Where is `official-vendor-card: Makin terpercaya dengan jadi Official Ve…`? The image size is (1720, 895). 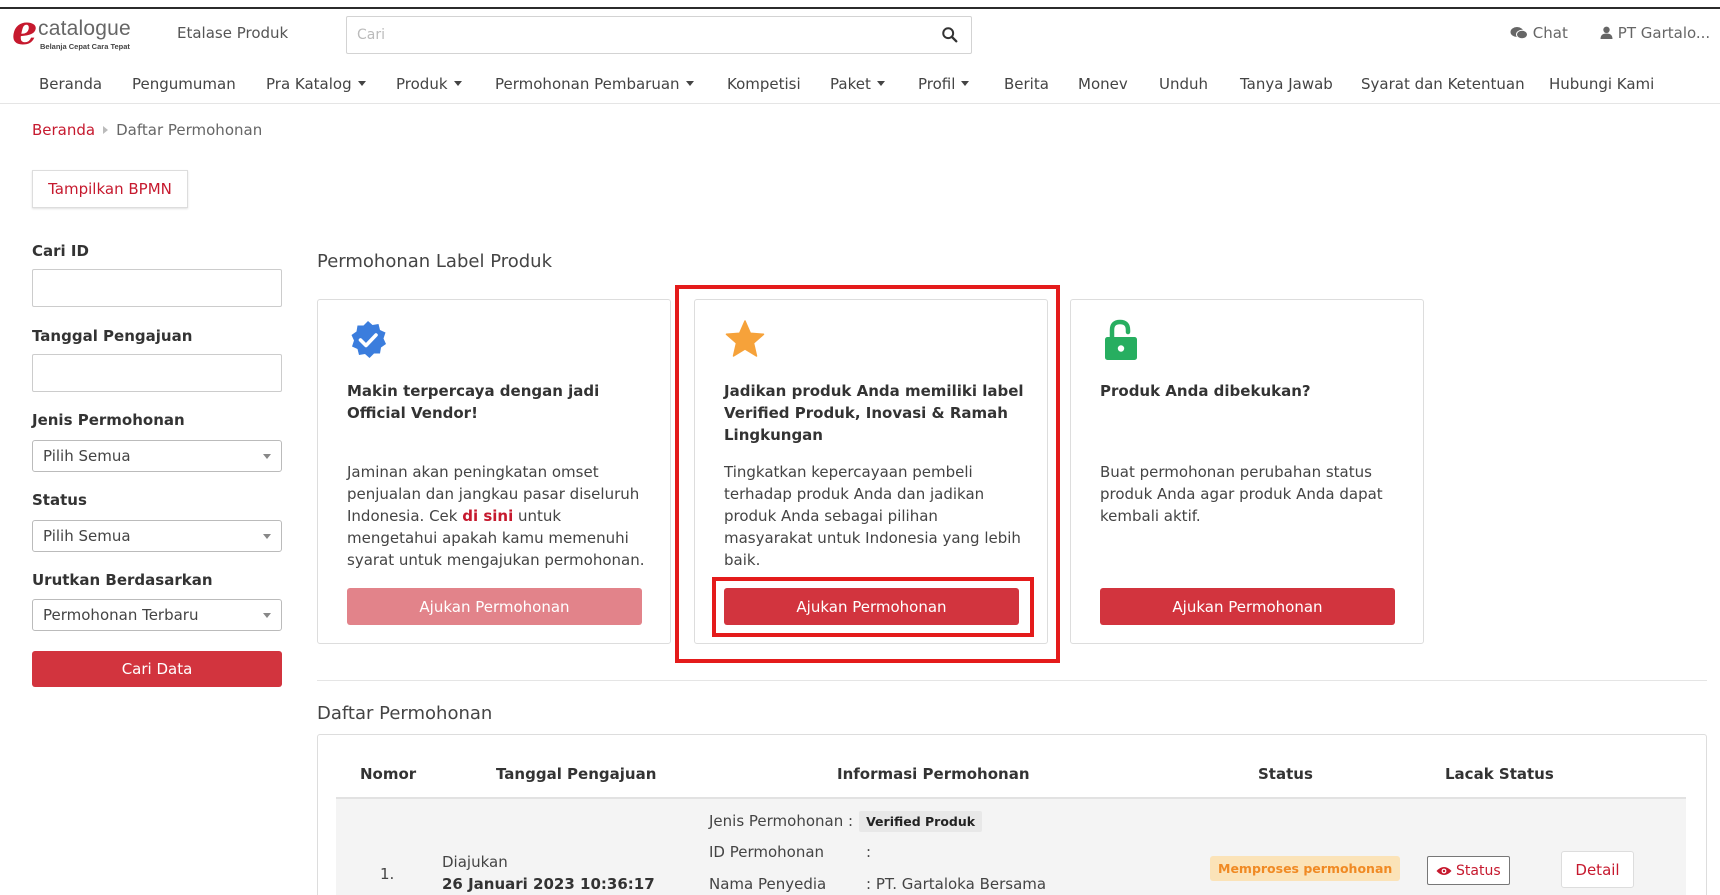
official-vendor-card: Makin terpercaya dengan jadi Official Ve… is located at coordinates (494, 471).